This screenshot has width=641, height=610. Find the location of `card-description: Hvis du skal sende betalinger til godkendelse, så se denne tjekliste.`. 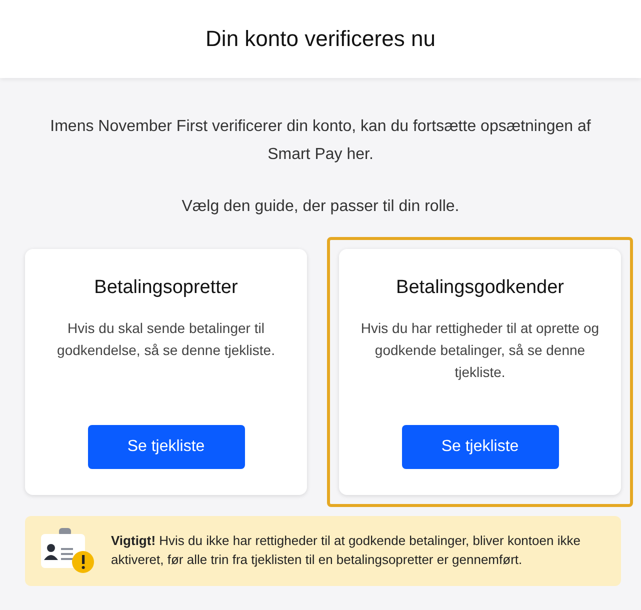

card-description: Hvis du skal sende betalinger til godkendelse, så se denne tjekliste. is located at coordinates (166, 339).